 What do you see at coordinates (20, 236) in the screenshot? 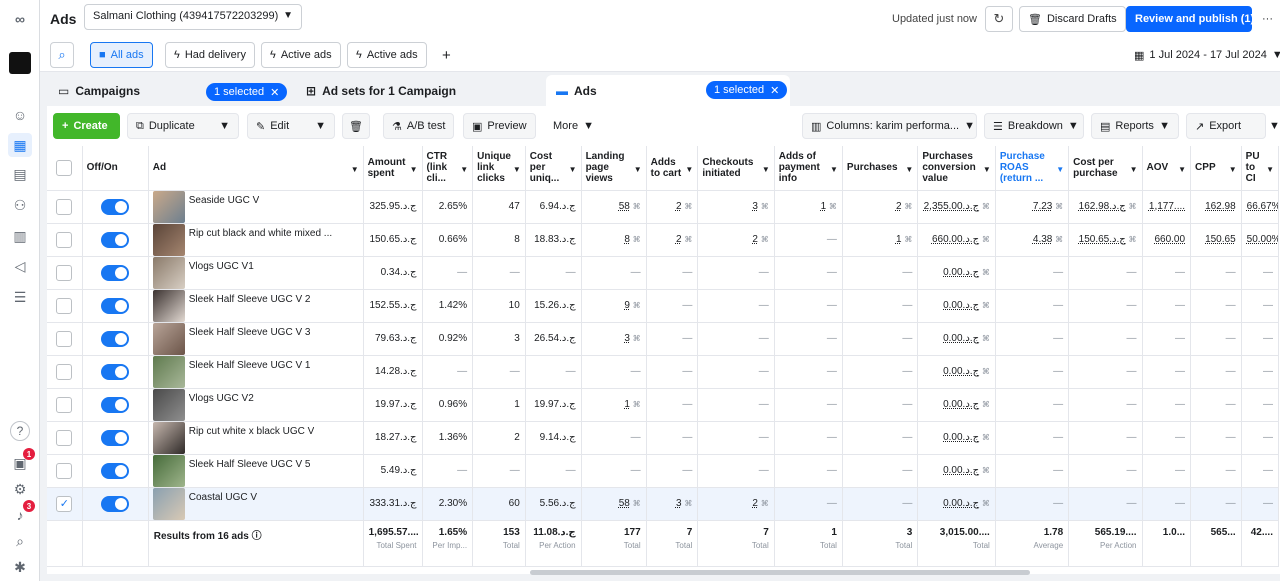
I see `billing-icon: ▥` at bounding box center [20, 236].